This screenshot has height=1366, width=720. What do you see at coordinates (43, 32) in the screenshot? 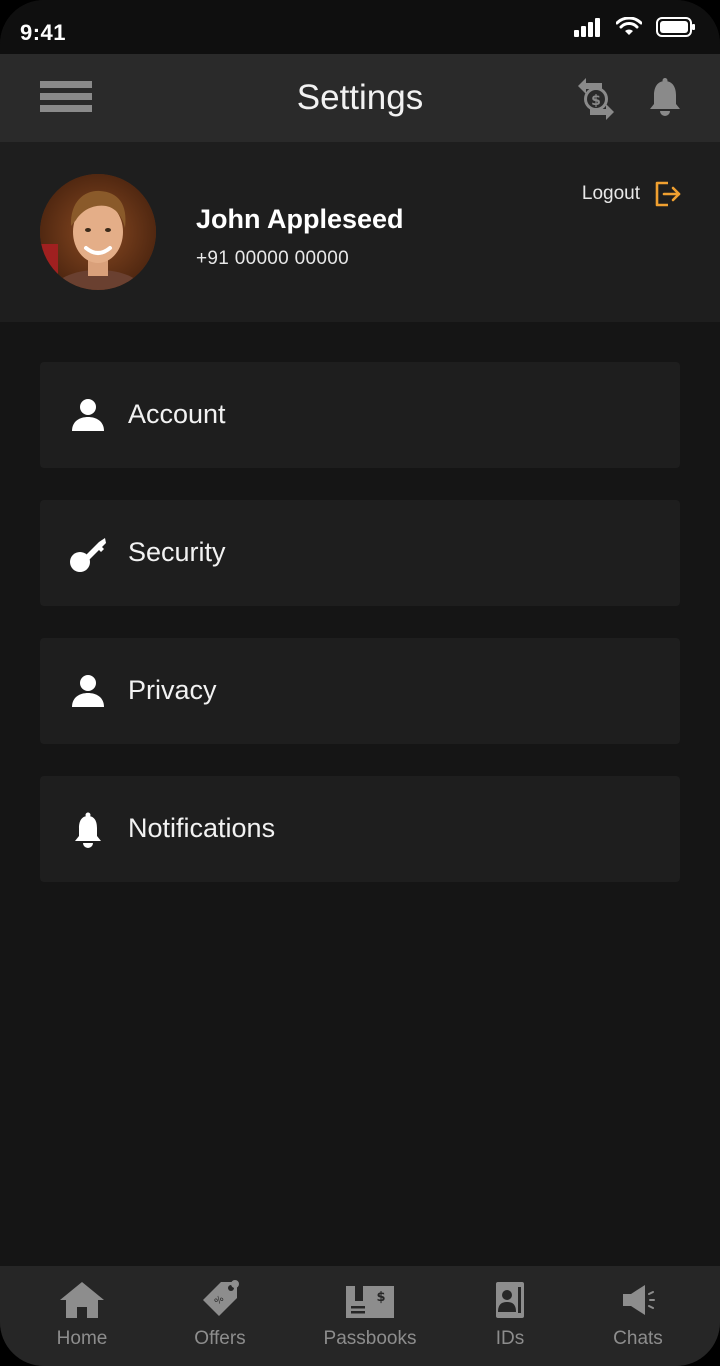
I see `status-time: 9:41` at bounding box center [43, 32].